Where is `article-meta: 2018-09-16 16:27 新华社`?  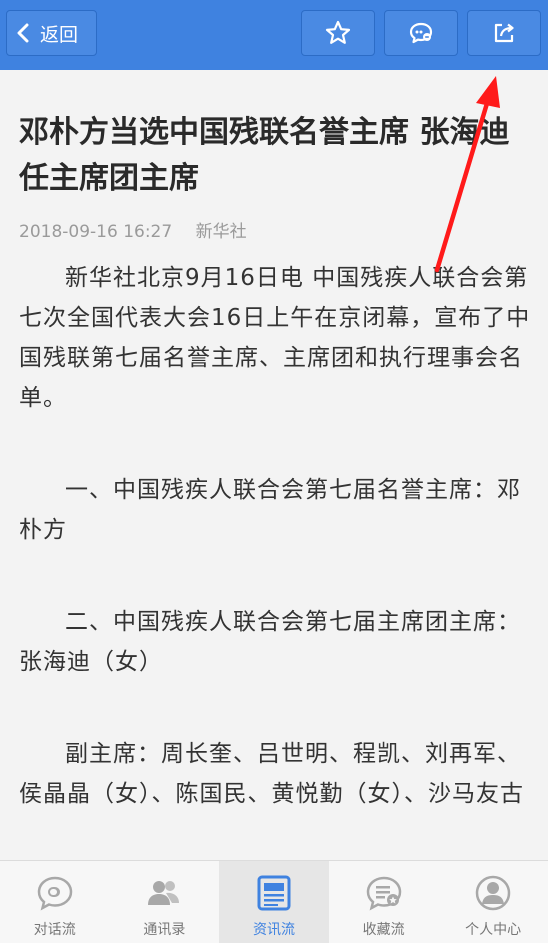
article-meta: 2018-09-16 16:27 新华社 is located at coordinates (133, 229).